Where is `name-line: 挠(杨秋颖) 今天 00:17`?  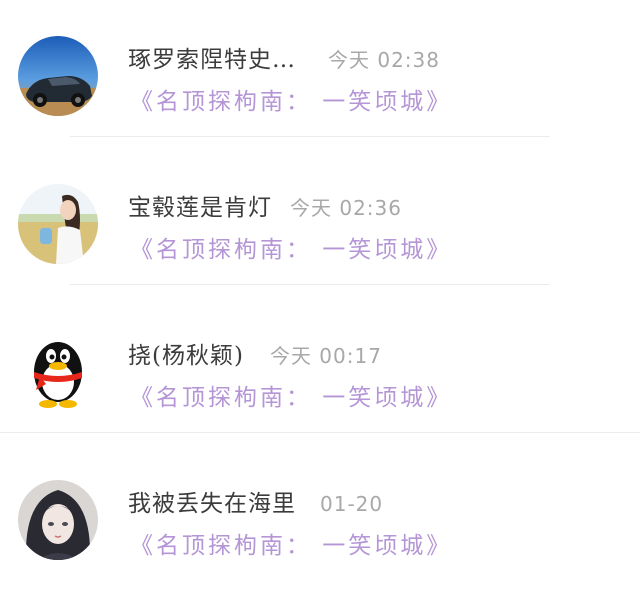 name-line: 挠(杨秋颖) 今天 00:17 is located at coordinates (255, 352).